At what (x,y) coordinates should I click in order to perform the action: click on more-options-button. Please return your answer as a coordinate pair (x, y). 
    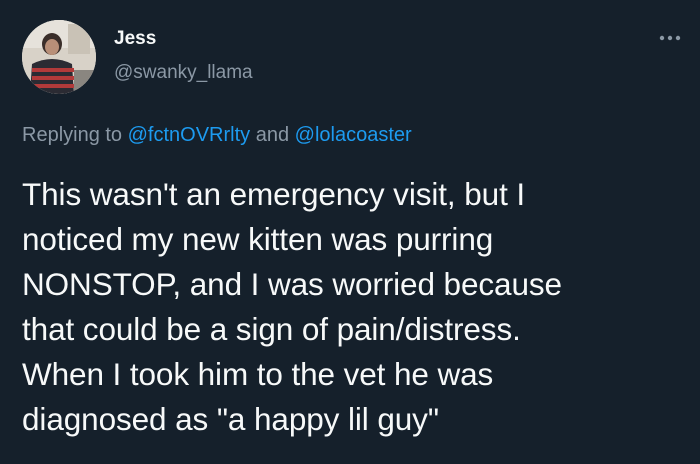
    Looking at the image, I should click on (670, 38).